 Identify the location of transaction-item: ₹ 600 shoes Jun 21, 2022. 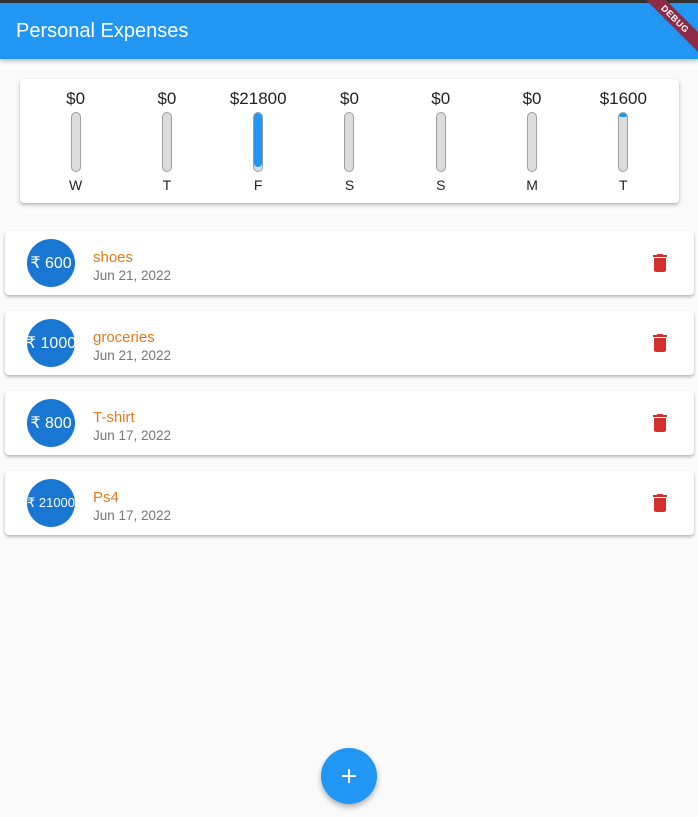
(349, 263).